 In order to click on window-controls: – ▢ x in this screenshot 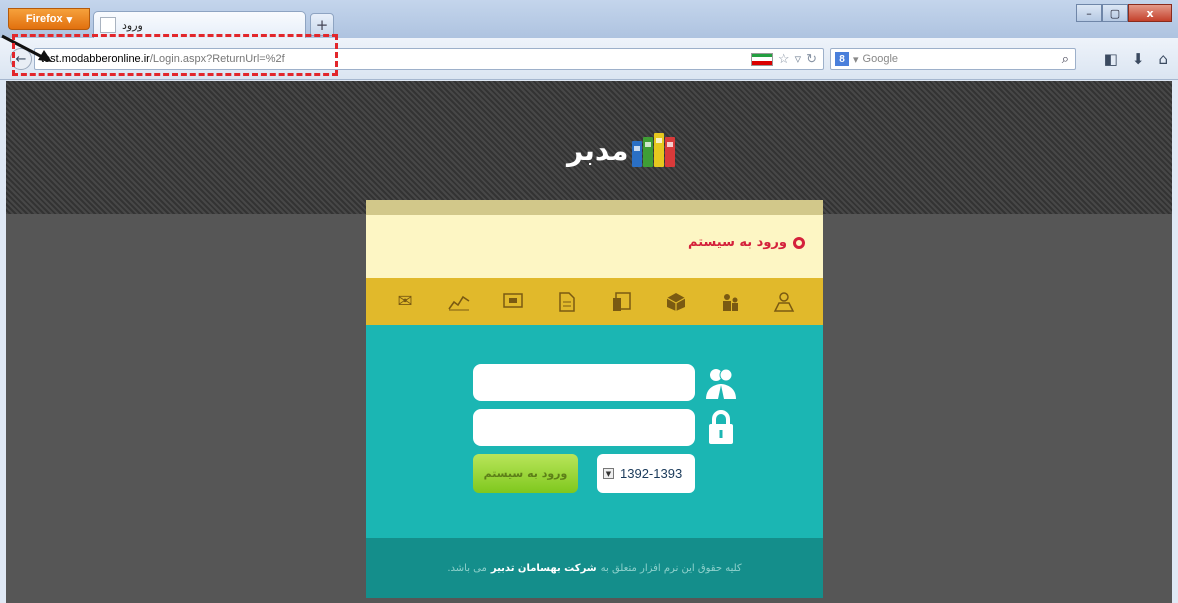, I will do `click(1124, 13)`.